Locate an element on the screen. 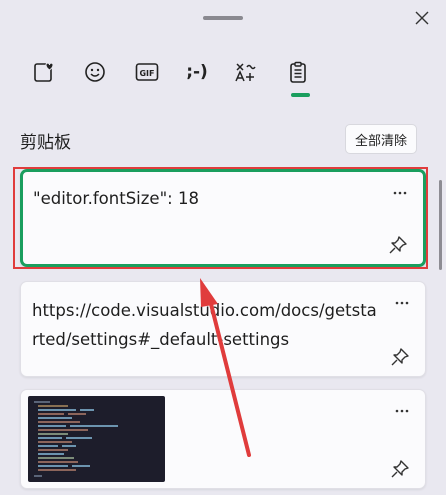  heart-card-icon is located at coordinates (44, 72).